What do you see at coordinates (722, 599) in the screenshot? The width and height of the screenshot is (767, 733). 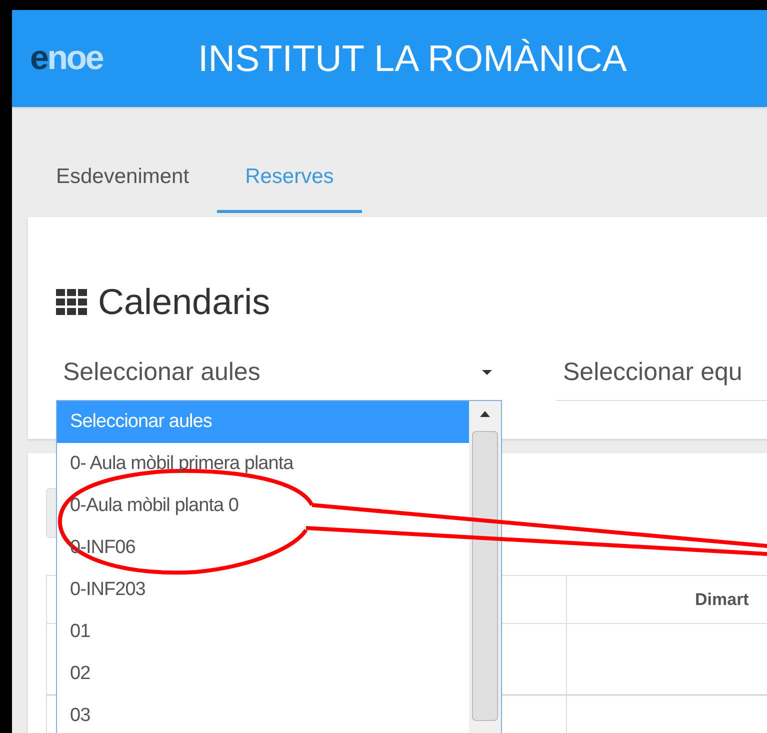 I see `column-header: Dimart` at bounding box center [722, 599].